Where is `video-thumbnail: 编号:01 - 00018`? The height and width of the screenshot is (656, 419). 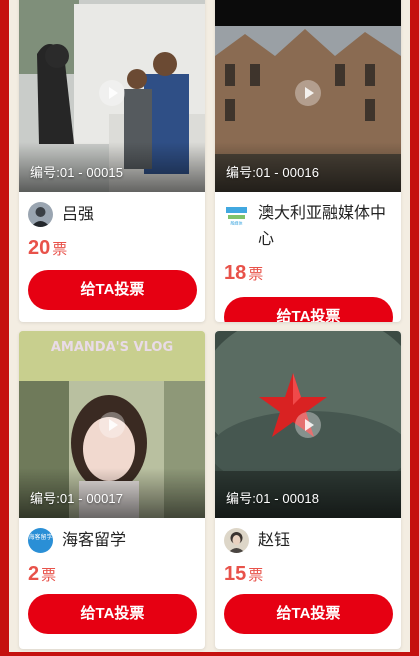
video-thumbnail: 编号:01 - 00018 is located at coordinates (308, 424).